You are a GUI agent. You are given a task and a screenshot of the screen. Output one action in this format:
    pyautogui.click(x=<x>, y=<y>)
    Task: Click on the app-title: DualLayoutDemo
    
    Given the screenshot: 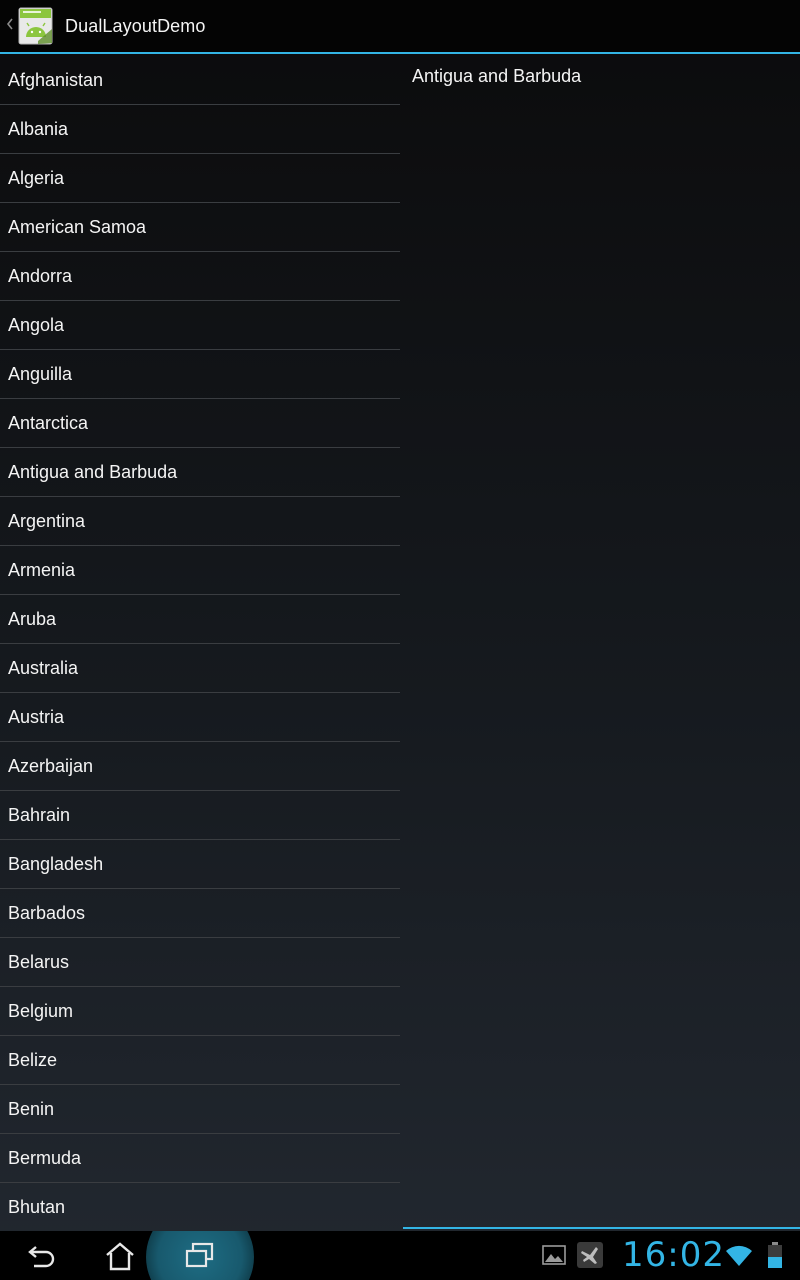 What is the action you would take?
    pyautogui.click(x=135, y=25)
    